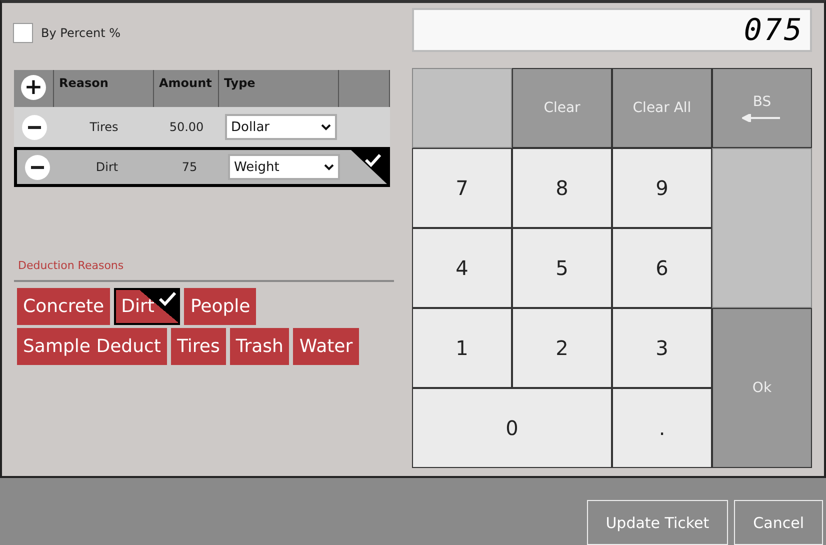 The height and width of the screenshot is (545, 826). I want to click on keypad-key: 3, so click(662, 348).